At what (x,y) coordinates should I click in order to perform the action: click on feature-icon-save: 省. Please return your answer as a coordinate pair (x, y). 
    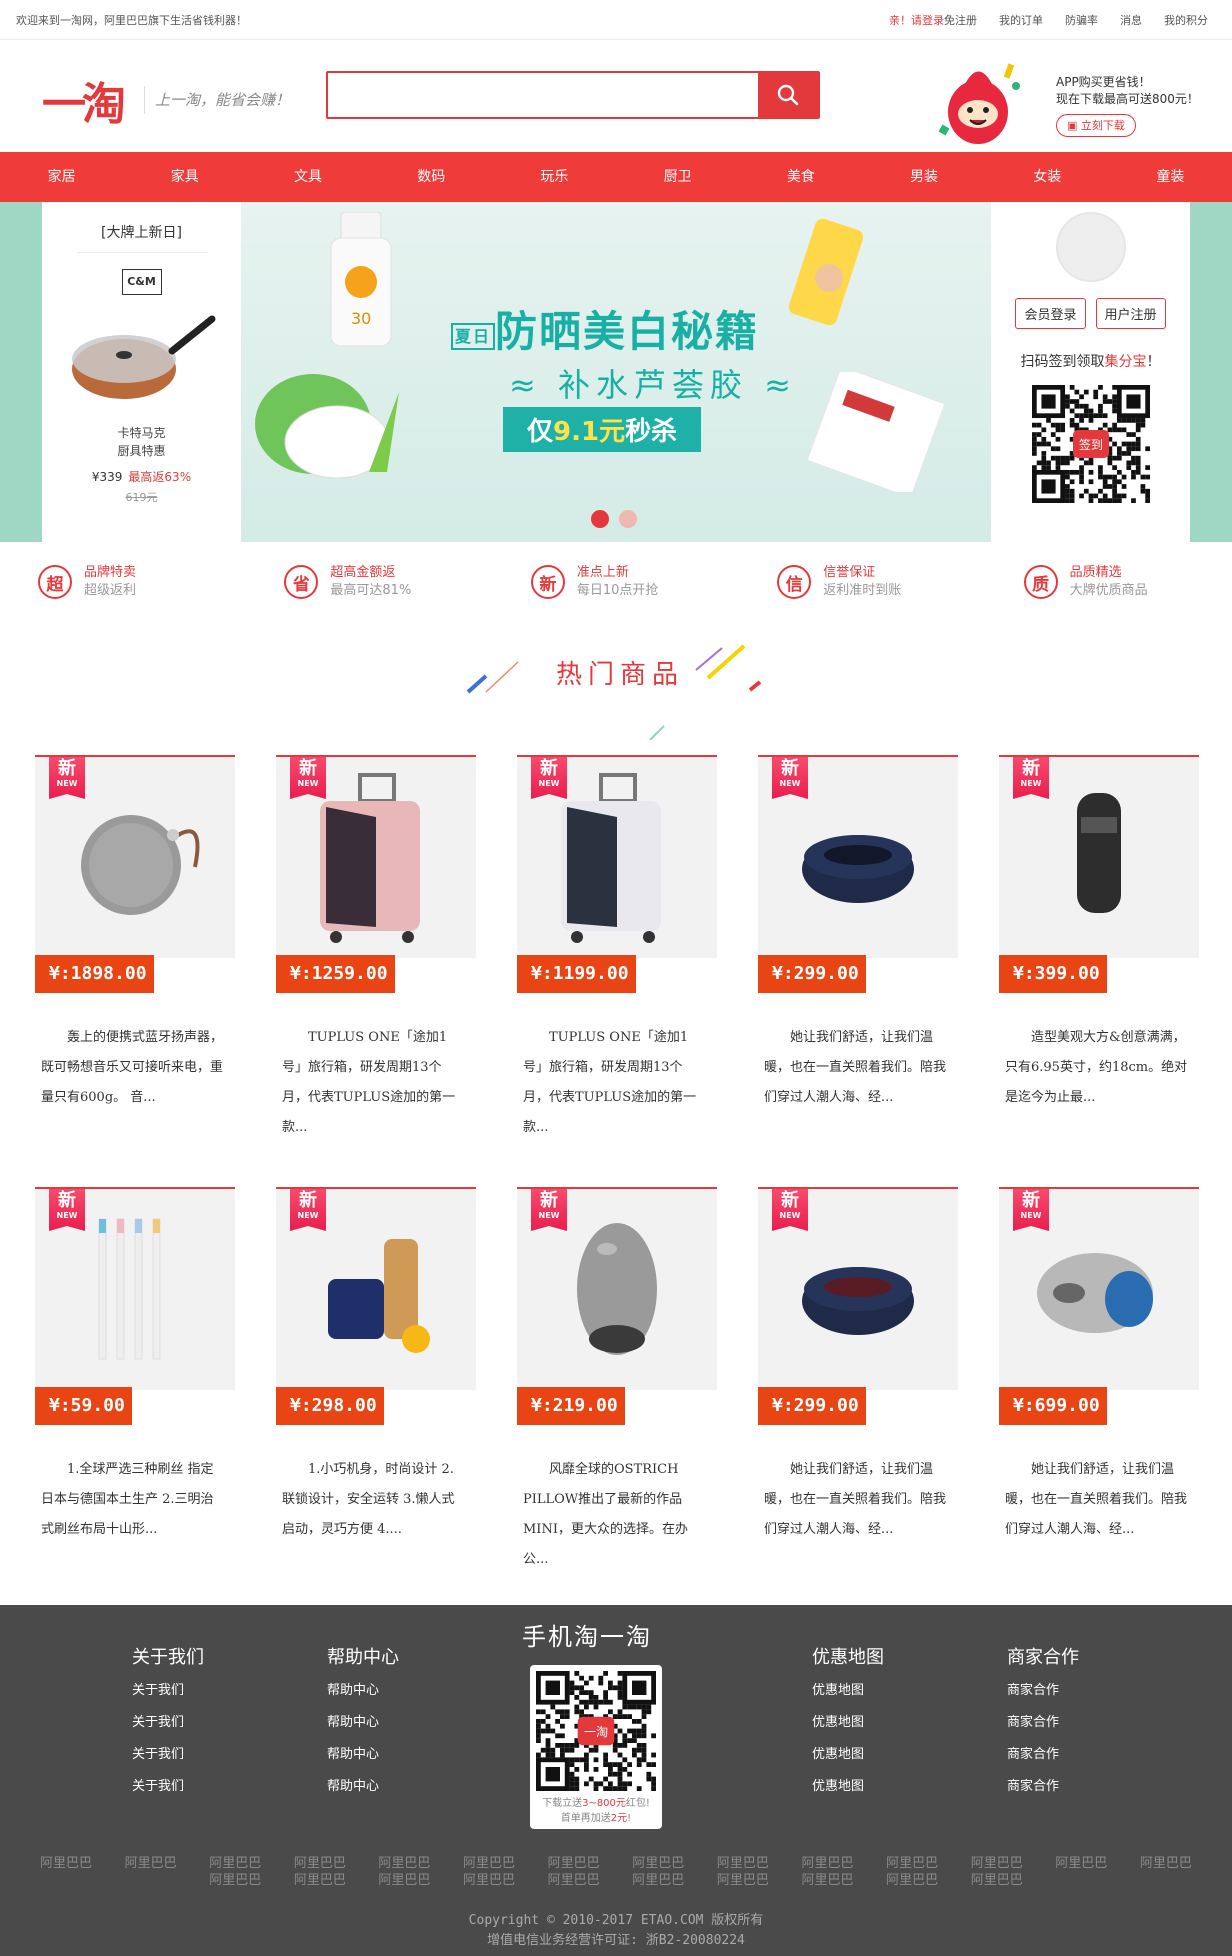
    Looking at the image, I should click on (301, 582).